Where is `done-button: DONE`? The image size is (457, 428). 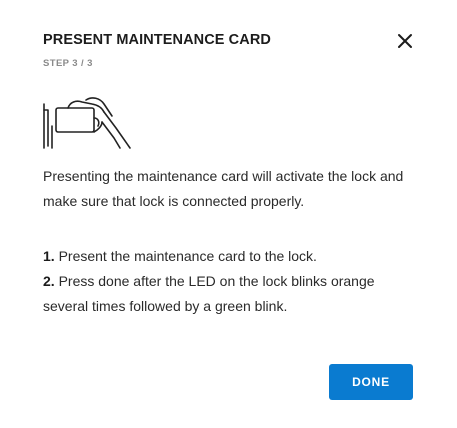
done-button: DONE is located at coordinates (371, 382).